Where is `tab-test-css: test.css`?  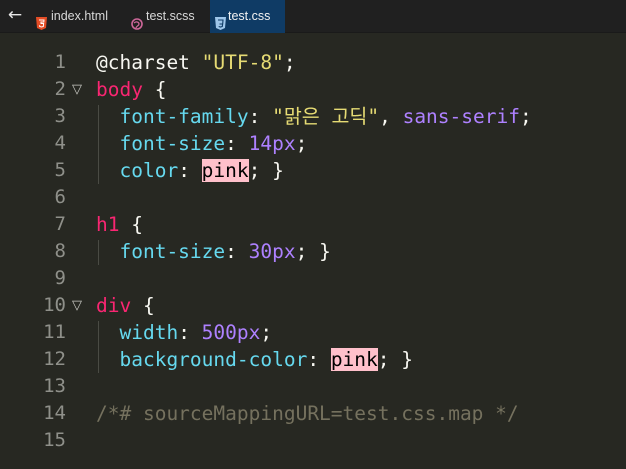 tab-test-css: test.css is located at coordinates (247, 16).